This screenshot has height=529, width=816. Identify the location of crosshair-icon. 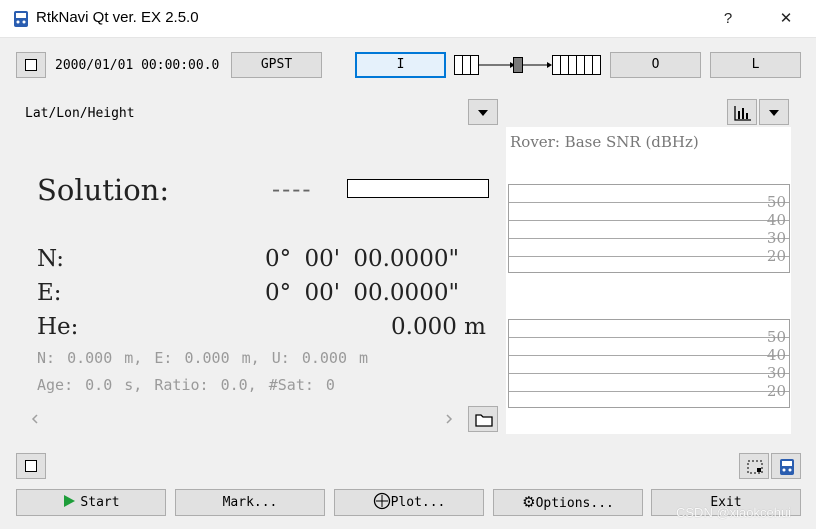
(381, 501).